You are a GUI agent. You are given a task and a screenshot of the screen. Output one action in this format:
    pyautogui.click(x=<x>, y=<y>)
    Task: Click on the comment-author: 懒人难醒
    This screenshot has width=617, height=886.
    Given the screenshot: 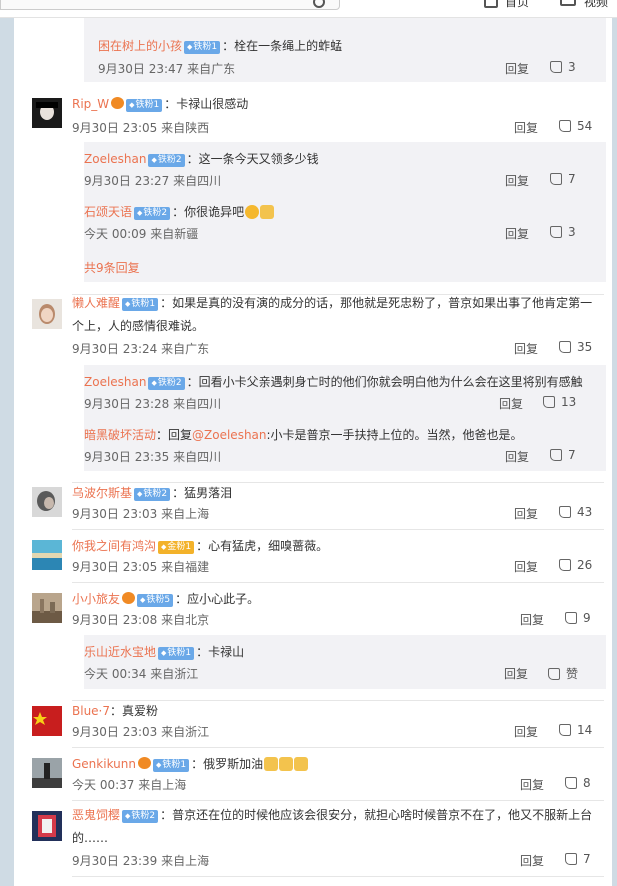 What is the action you would take?
    pyautogui.click(x=96, y=303)
    